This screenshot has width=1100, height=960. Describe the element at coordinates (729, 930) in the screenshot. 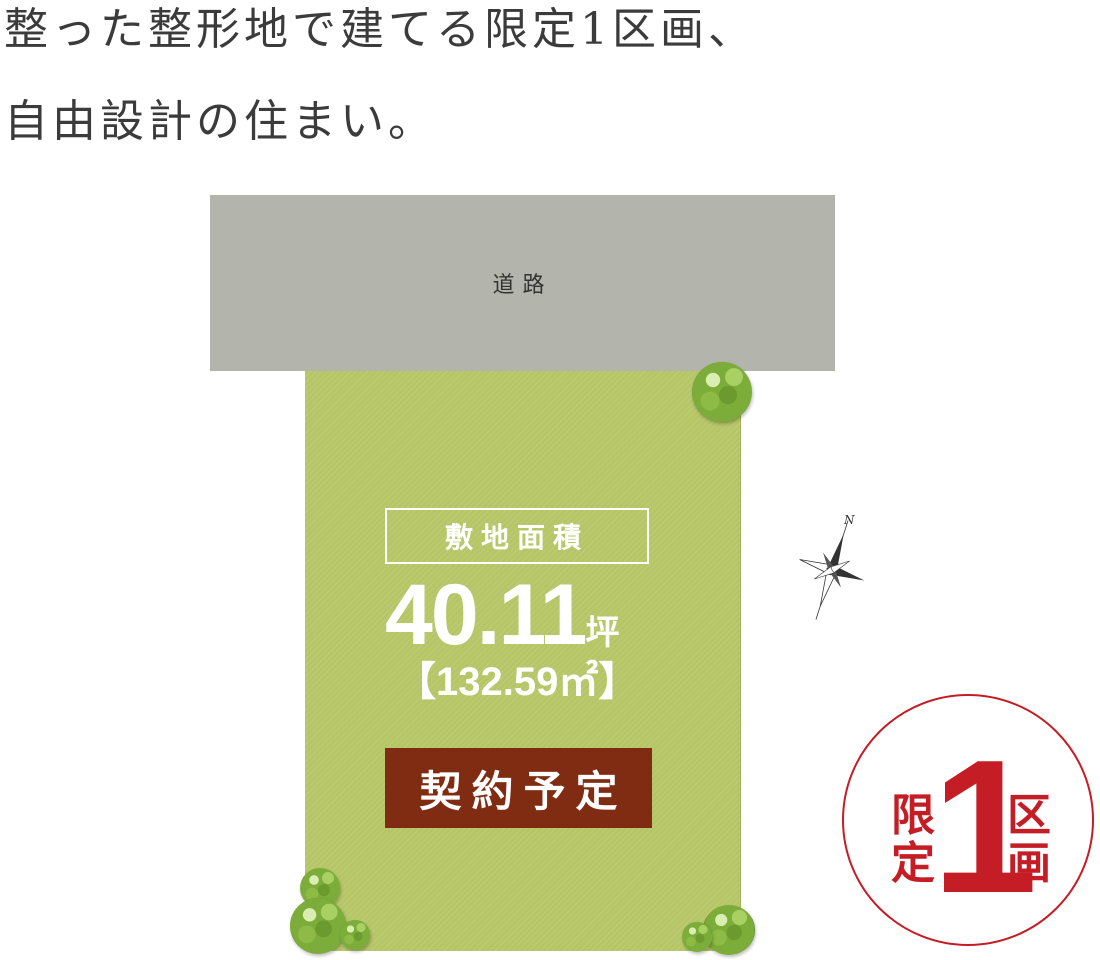

I see `tree-bottom-right-icon` at that location.